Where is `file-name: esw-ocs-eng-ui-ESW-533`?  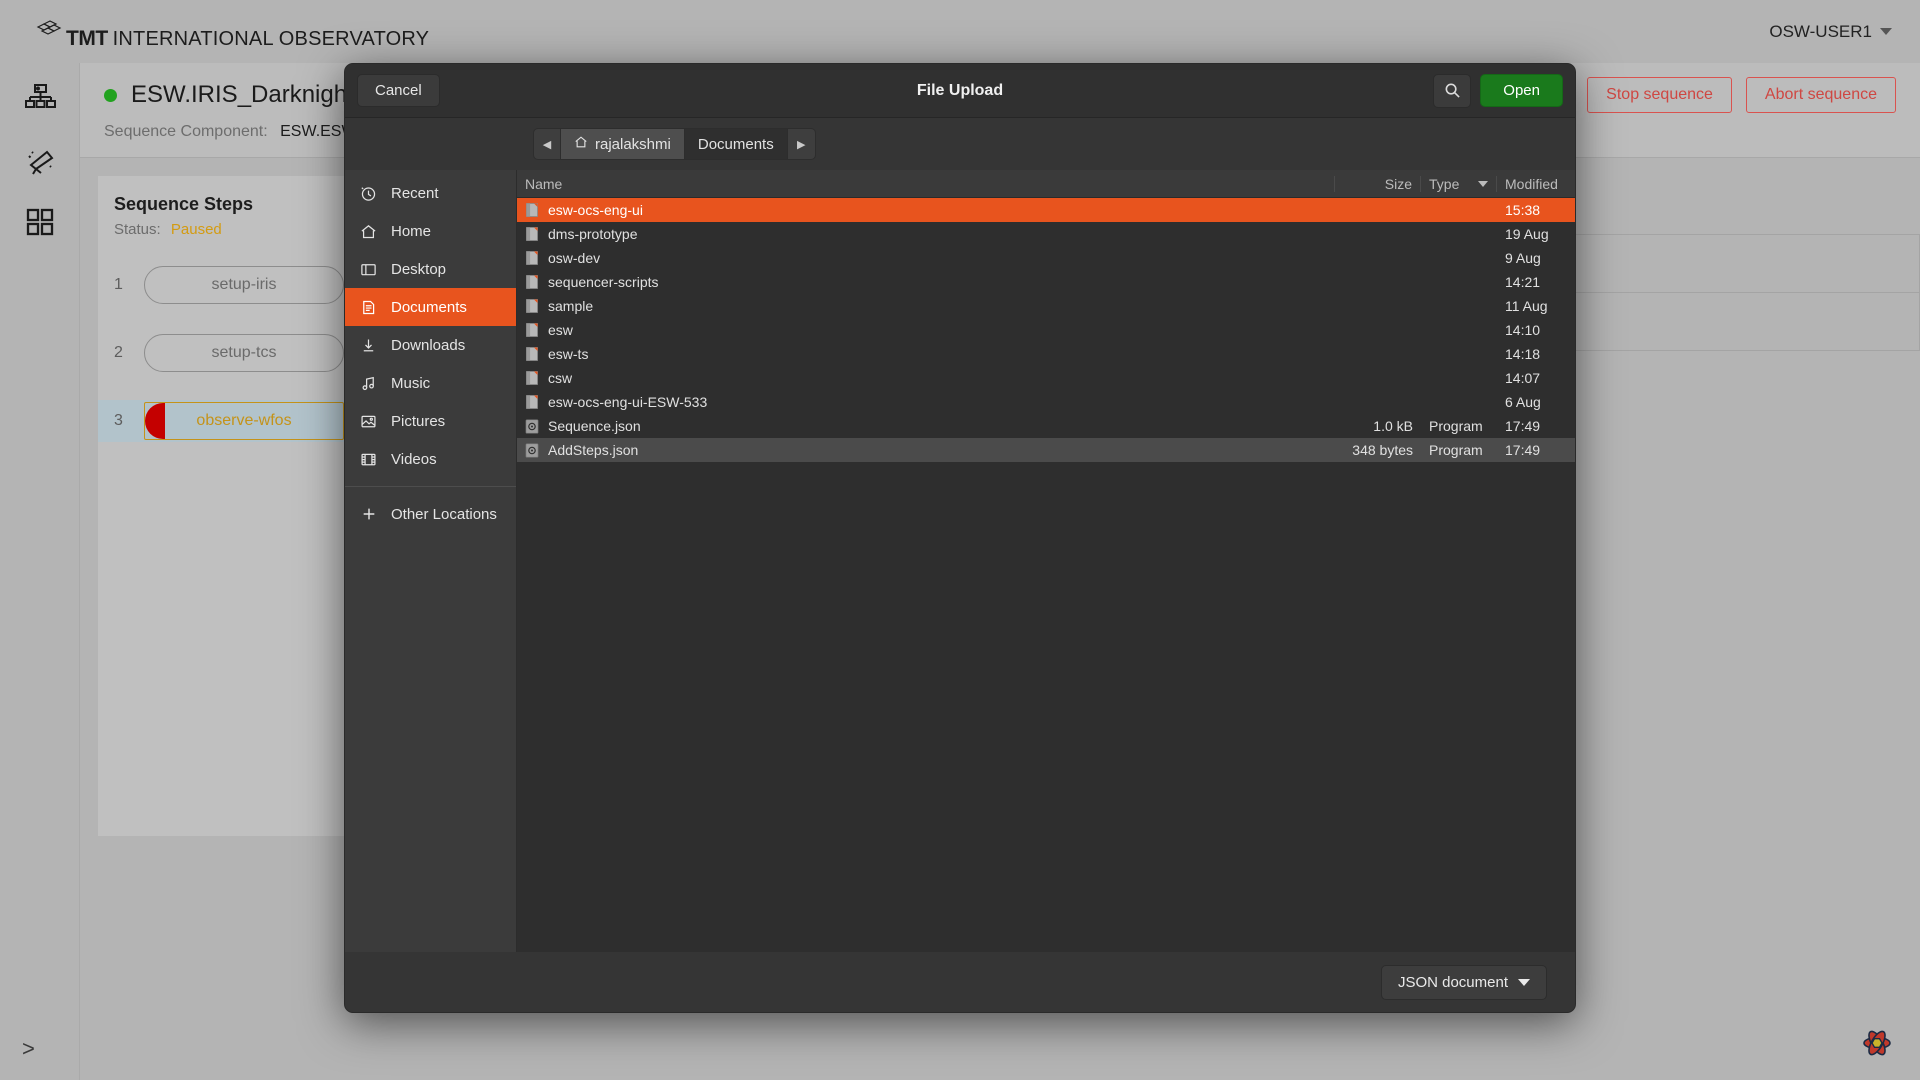 file-name: esw-ocs-eng-ui-ESW-533 is located at coordinates (628, 402).